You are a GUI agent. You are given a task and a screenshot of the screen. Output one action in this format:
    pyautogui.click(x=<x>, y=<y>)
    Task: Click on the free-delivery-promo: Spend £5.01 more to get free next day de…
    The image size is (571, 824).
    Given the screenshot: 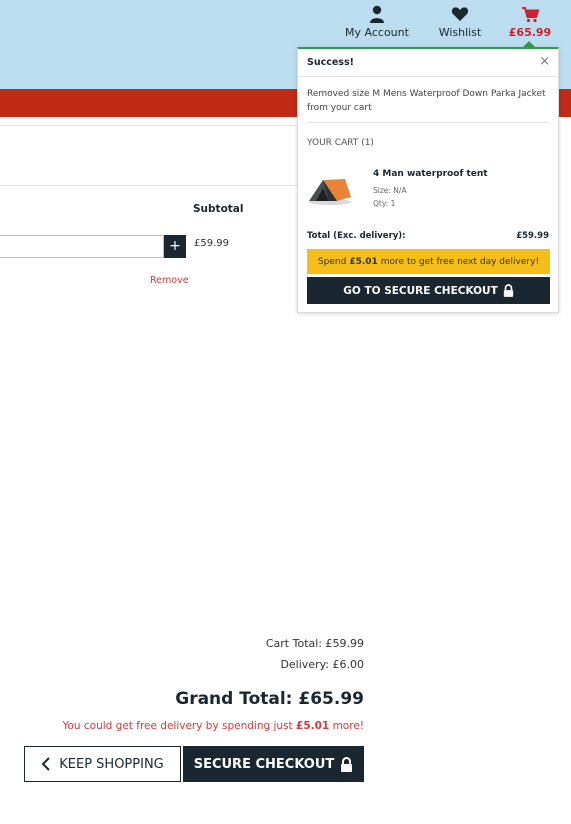 What is the action you would take?
    pyautogui.click(x=428, y=261)
    